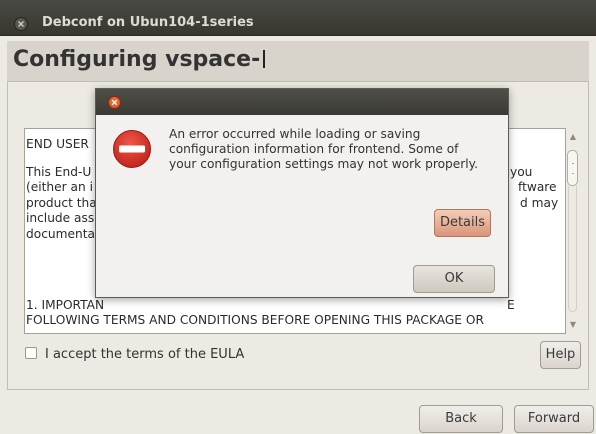  I want to click on ok-button: OK, so click(454, 279).